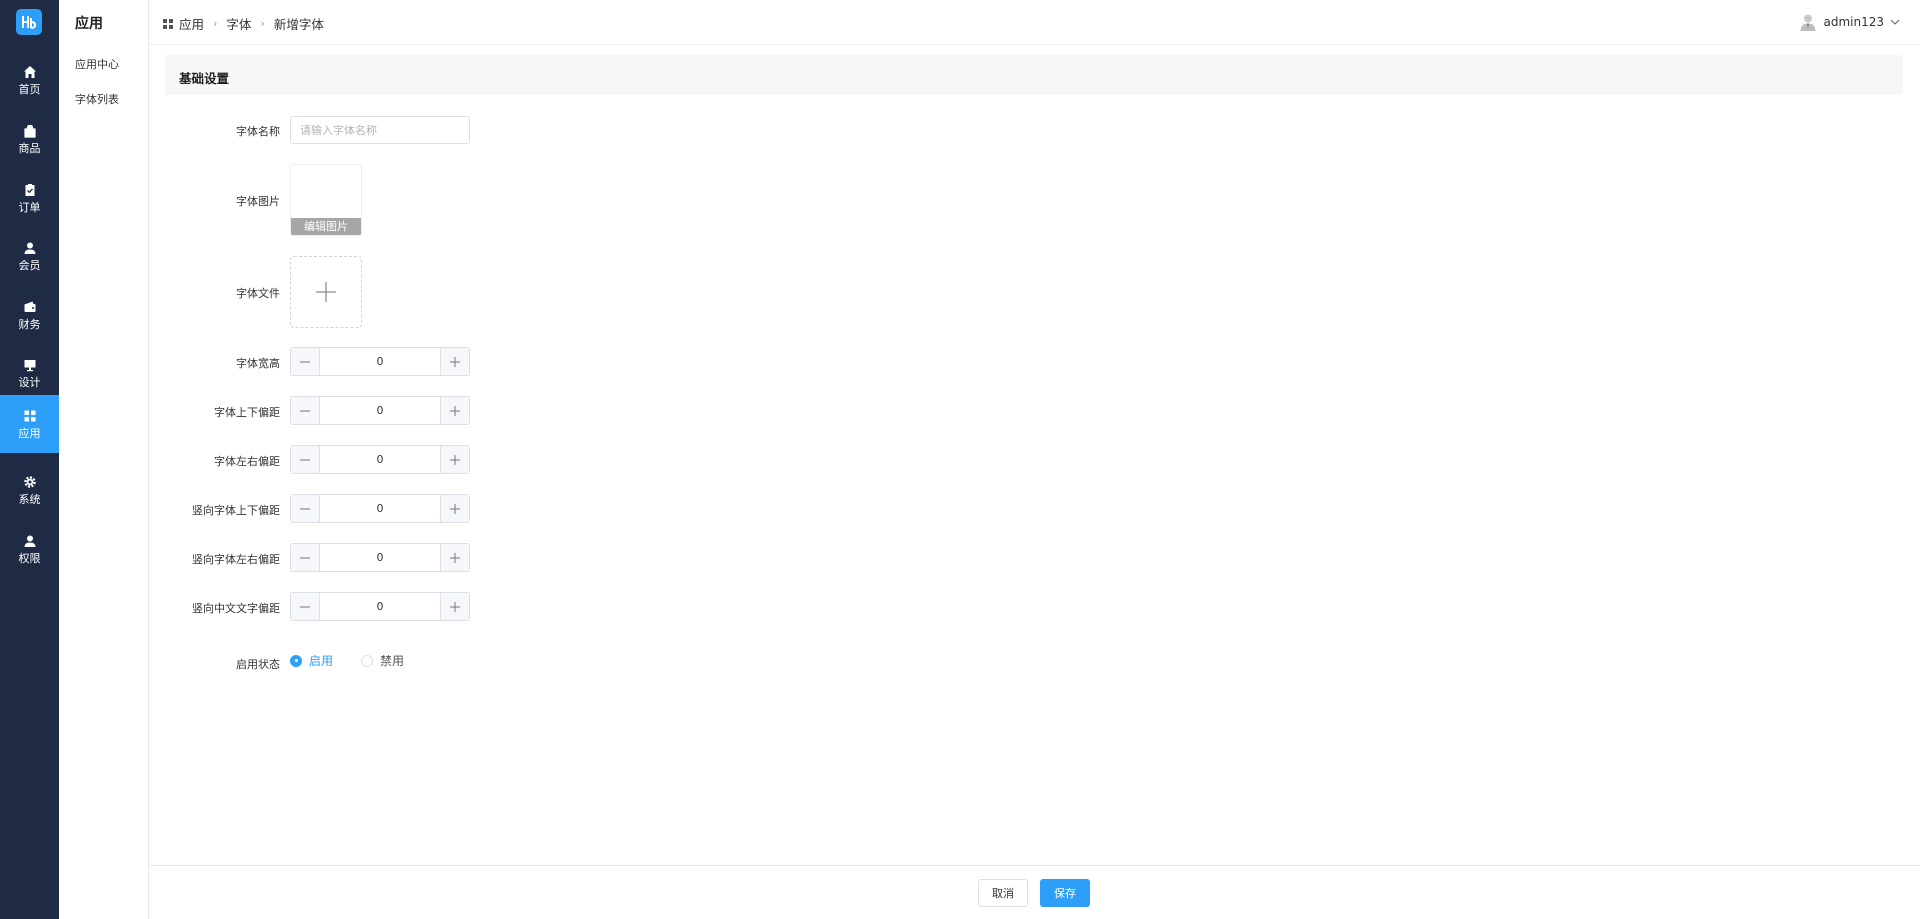 The width and height of the screenshot is (1920, 919). I want to click on wallet-icon, so click(29, 306).